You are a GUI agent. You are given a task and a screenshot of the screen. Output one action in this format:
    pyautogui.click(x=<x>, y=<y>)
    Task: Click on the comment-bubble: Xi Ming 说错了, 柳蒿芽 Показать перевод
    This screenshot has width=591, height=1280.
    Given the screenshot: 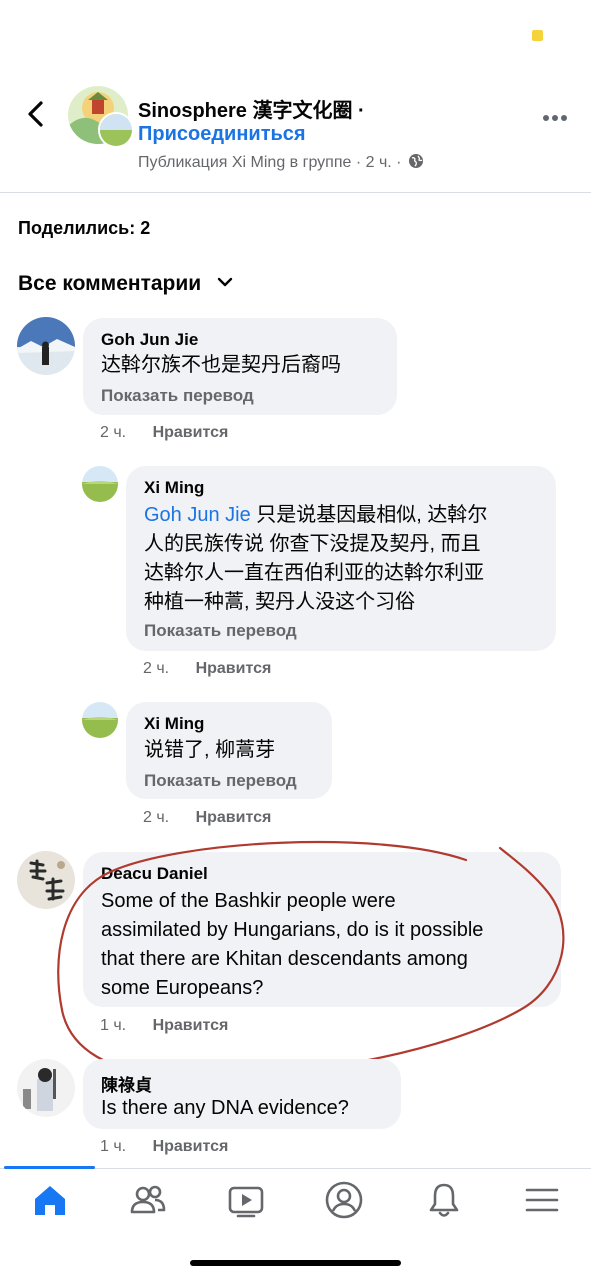 What is the action you would take?
    pyautogui.click(x=229, y=750)
    